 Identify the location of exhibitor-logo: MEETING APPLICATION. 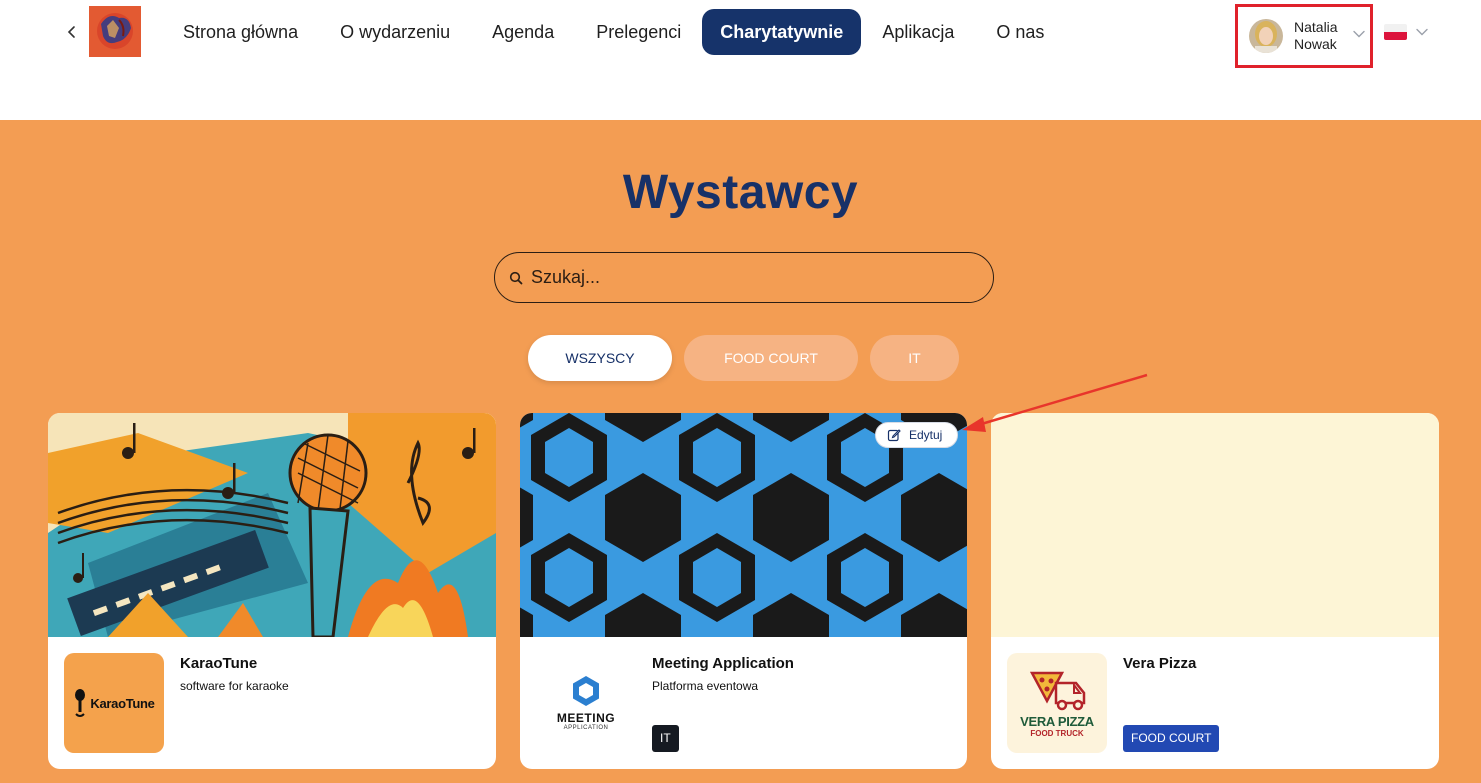
(586, 703).